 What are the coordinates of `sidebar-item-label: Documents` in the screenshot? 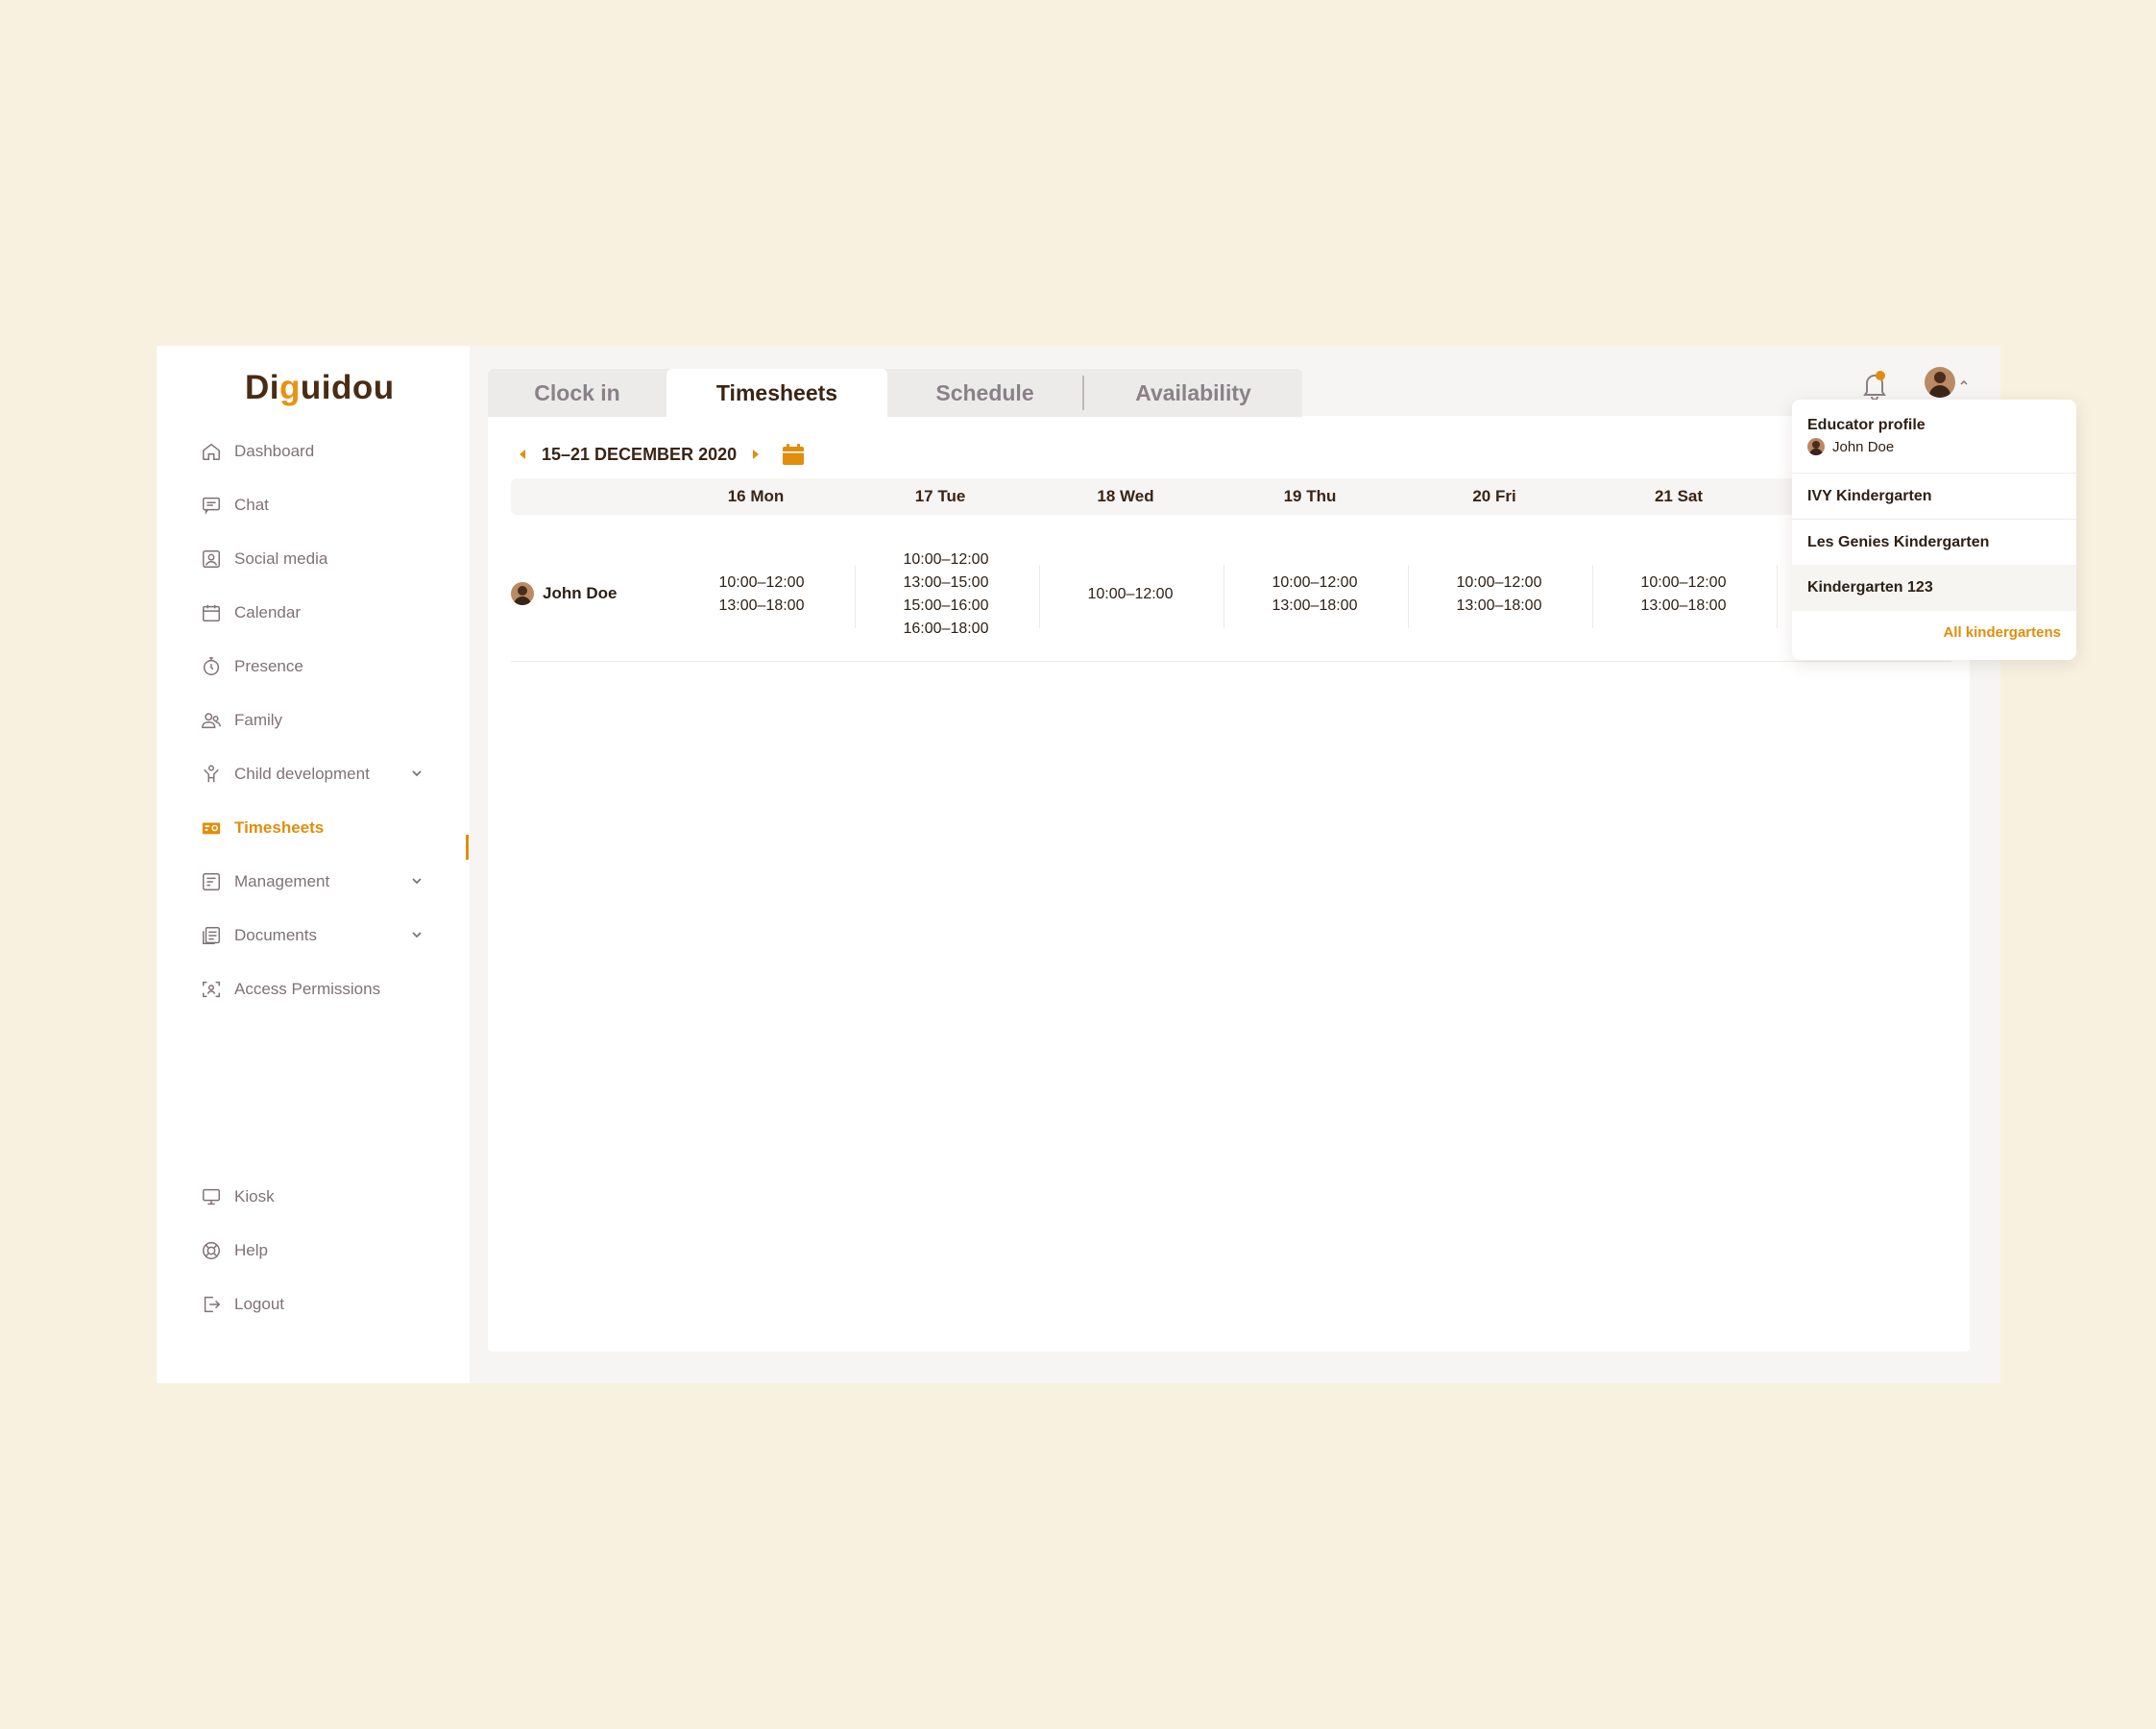 It's located at (275, 935).